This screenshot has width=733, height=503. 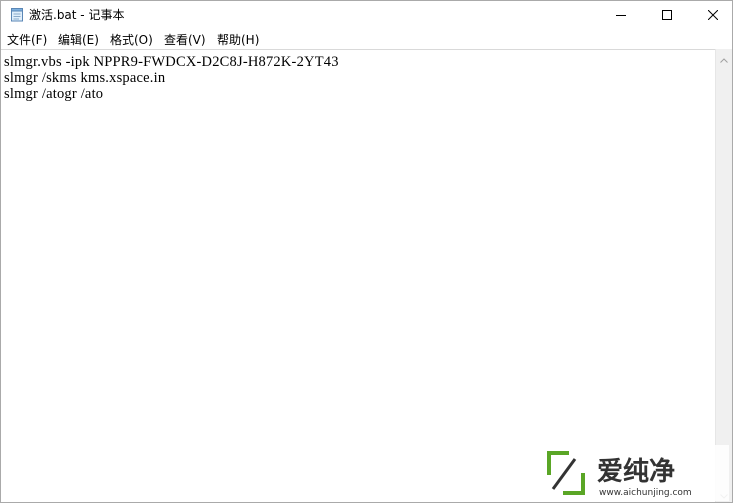 What do you see at coordinates (366, 38) in the screenshot?
I see `menu-bar: 文件(F) 编辑(E) 格式(O) 查看(V) 帮助(H)` at bounding box center [366, 38].